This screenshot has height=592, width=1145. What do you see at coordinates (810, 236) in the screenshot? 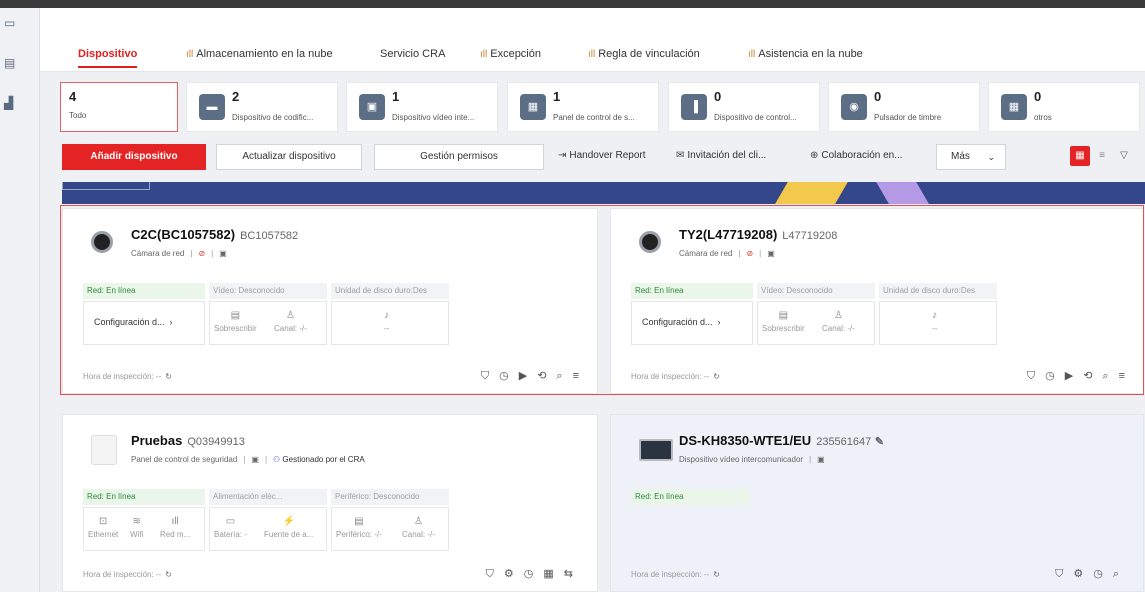
I see `device-serial: L47719208` at bounding box center [810, 236].